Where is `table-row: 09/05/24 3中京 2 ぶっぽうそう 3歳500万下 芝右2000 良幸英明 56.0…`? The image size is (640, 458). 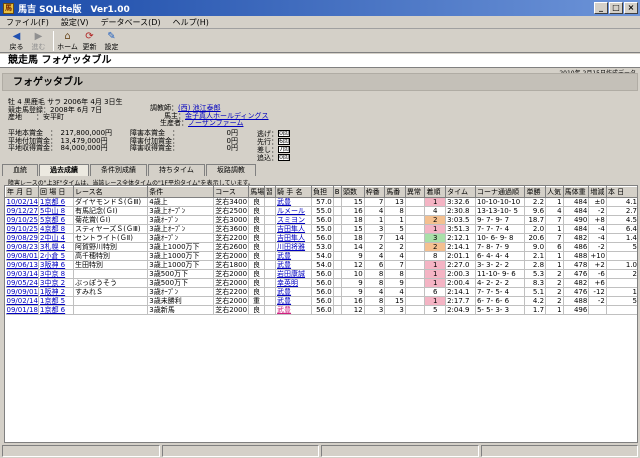
table-row: 09/05/24 3中京 2 ぶっぽうそう 3歳500万下 芝右2000 良幸英明 56.0… is located at coordinates (321, 283).